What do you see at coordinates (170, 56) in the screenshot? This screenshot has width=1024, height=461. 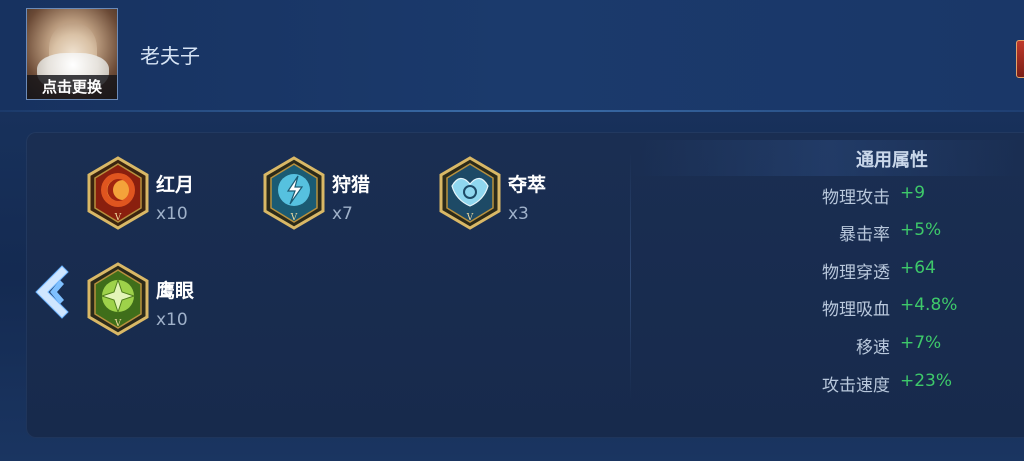 I see `hero-name: 老夫子` at bounding box center [170, 56].